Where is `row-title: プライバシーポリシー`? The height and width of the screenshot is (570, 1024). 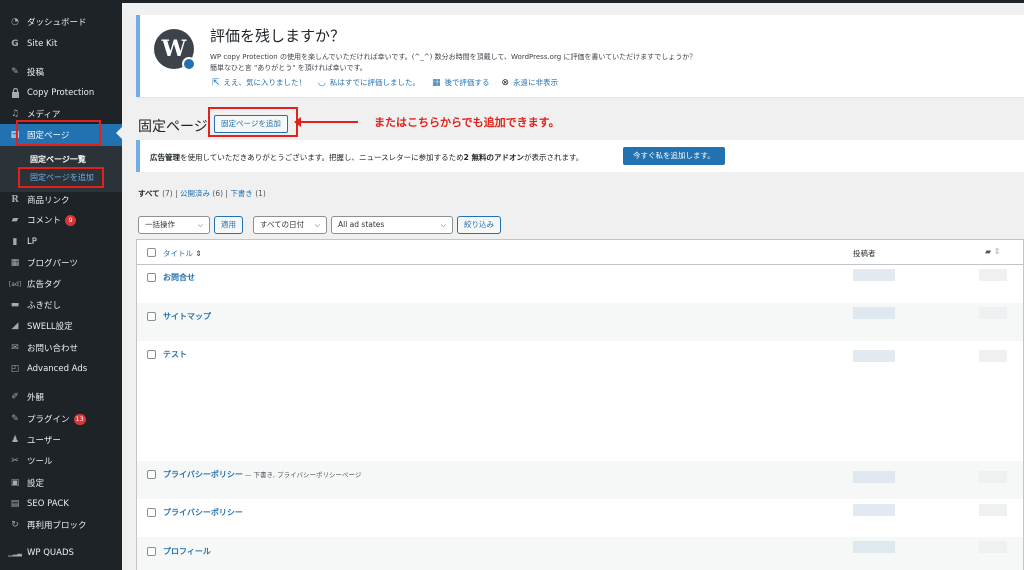
row-title: プライバシーポリシー is located at coordinates (203, 512).